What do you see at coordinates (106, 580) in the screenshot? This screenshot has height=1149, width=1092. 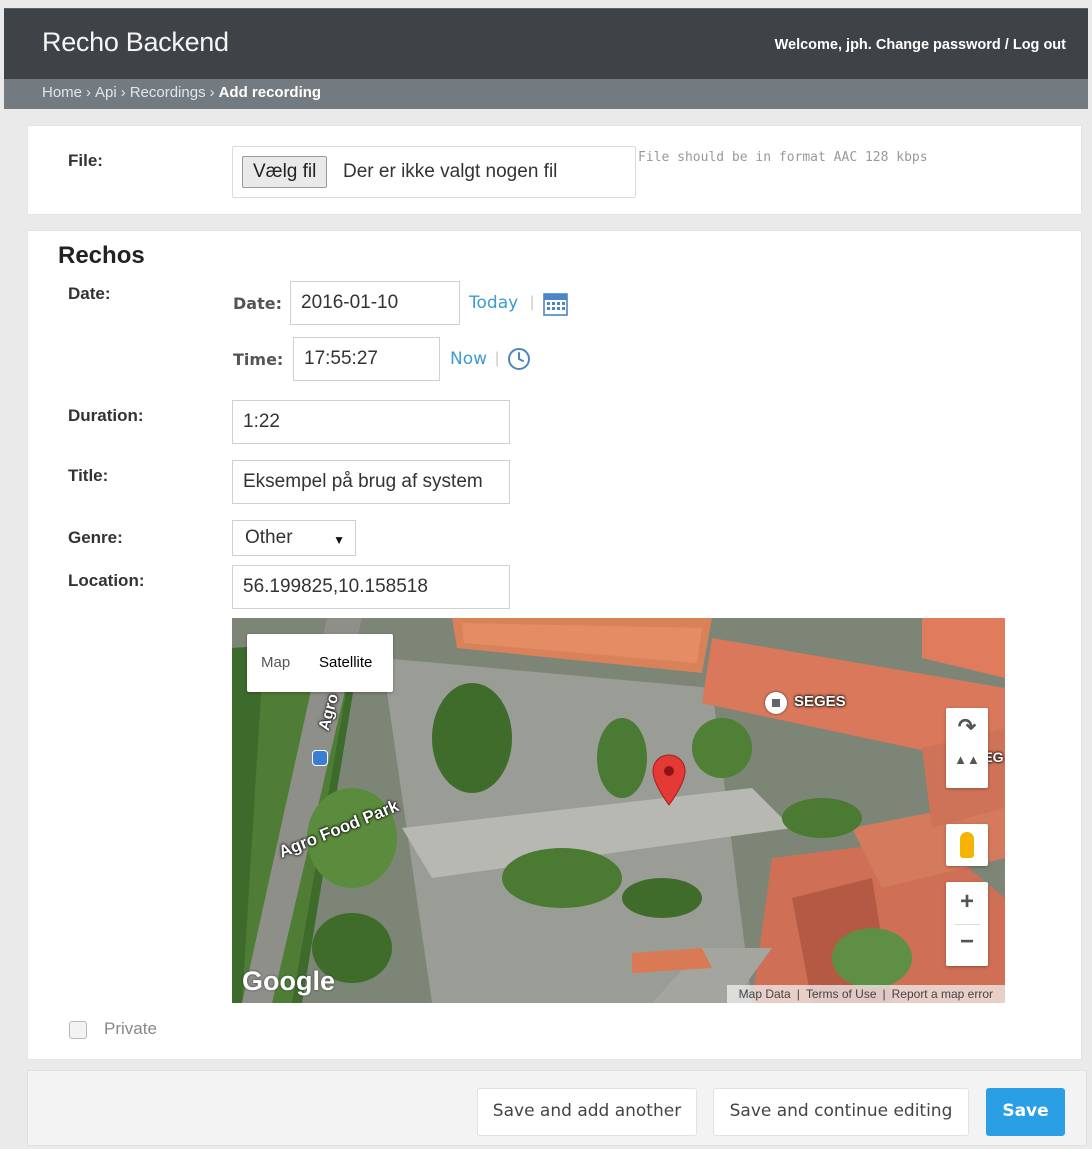 I see `location-label: Location:` at bounding box center [106, 580].